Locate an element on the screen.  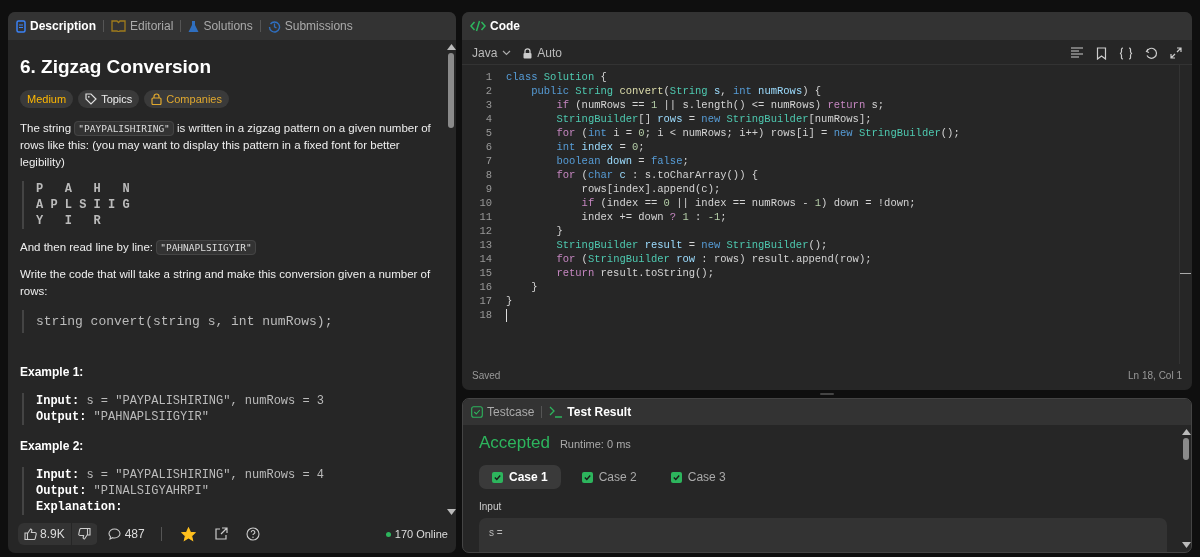
format-icon is located at coordinates (1077, 53).